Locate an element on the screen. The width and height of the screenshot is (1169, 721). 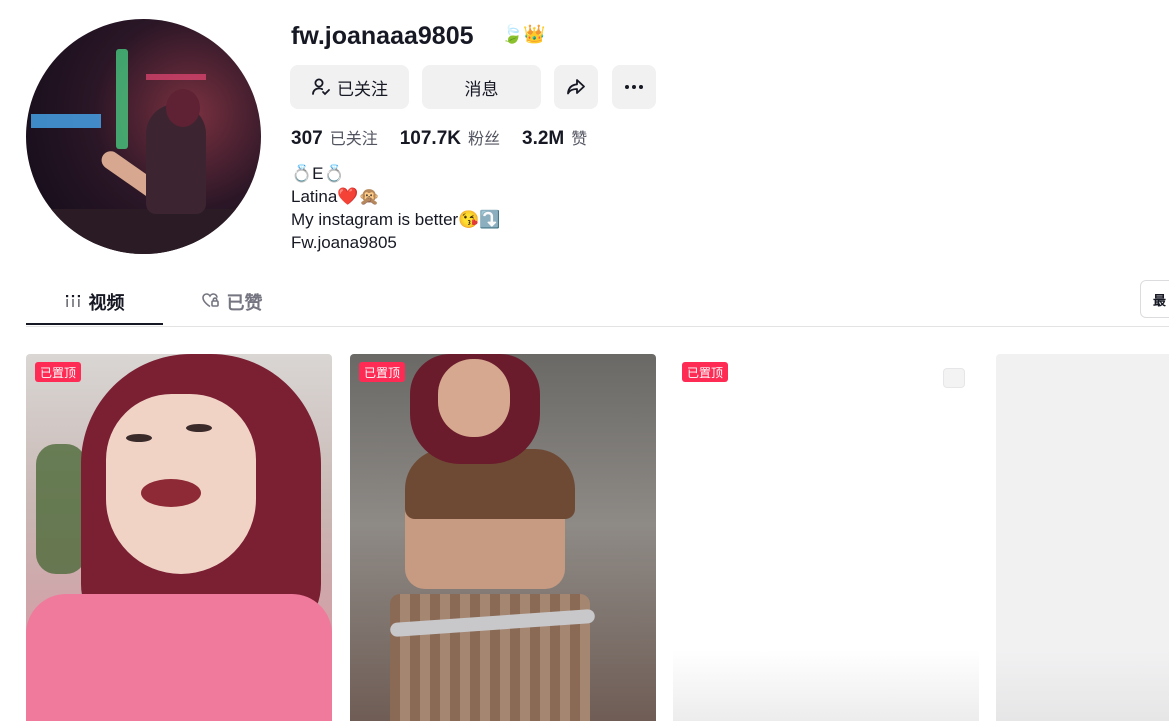
username: fw.joanaaa9805 is located at coordinates (382, 36).